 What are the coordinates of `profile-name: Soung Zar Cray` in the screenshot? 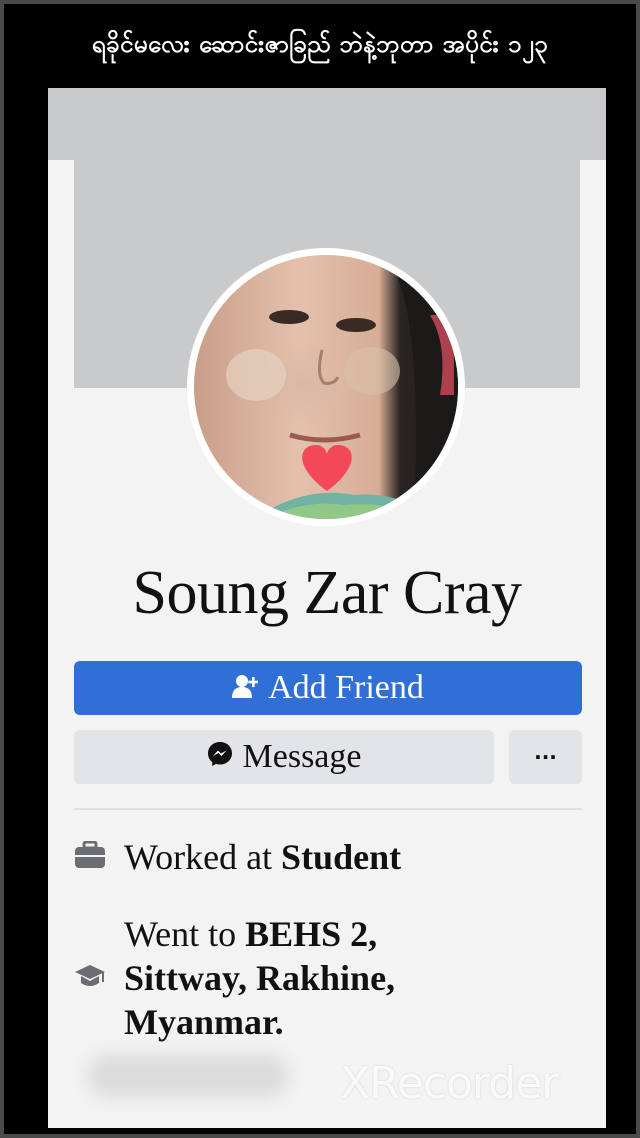 It's located at (327, 593).